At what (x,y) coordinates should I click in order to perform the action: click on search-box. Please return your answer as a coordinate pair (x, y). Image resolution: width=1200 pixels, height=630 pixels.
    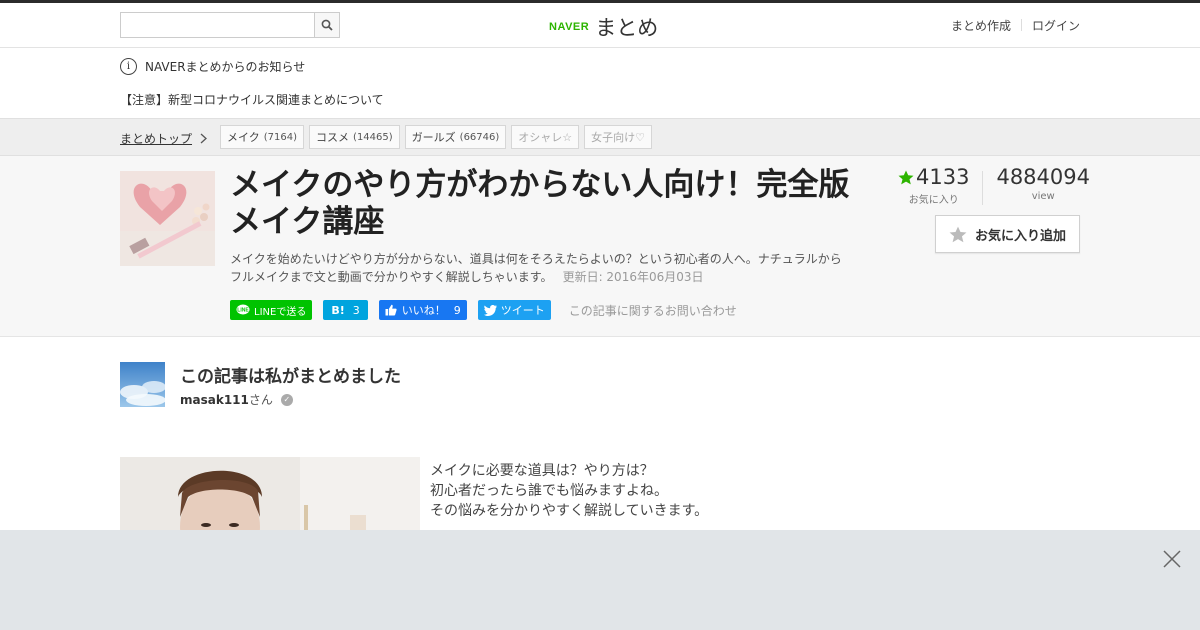
    Looking at the image, I should click on (230, 25).